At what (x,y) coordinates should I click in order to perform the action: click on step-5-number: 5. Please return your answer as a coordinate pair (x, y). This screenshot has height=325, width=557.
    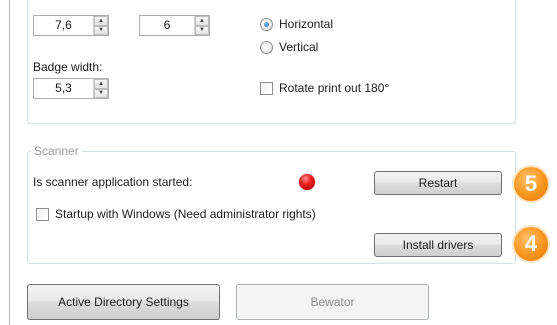
    Looking at the image, I should click on (531, 183).